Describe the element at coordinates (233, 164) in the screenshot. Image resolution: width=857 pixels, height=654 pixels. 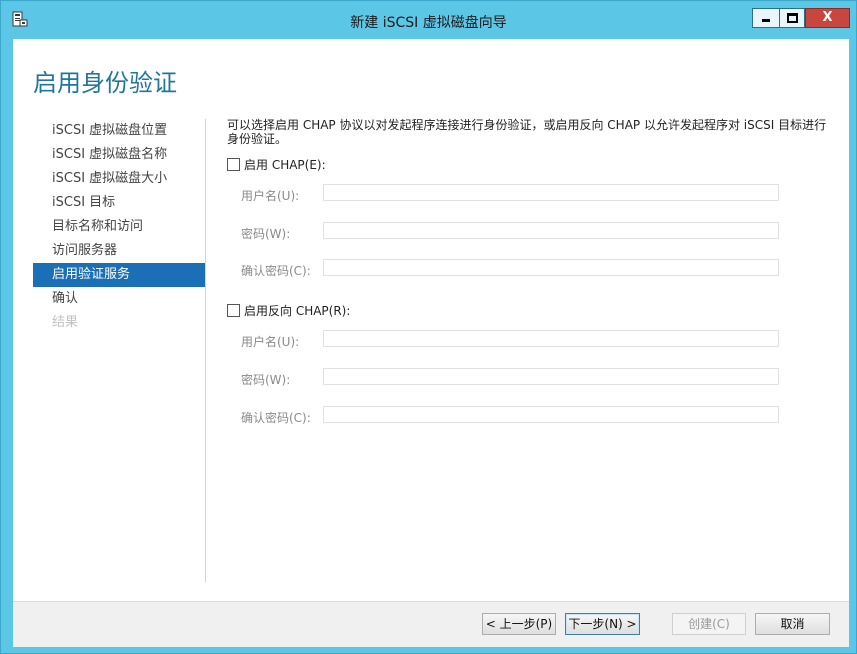
I see `enable-chap-checkbox` at that location.